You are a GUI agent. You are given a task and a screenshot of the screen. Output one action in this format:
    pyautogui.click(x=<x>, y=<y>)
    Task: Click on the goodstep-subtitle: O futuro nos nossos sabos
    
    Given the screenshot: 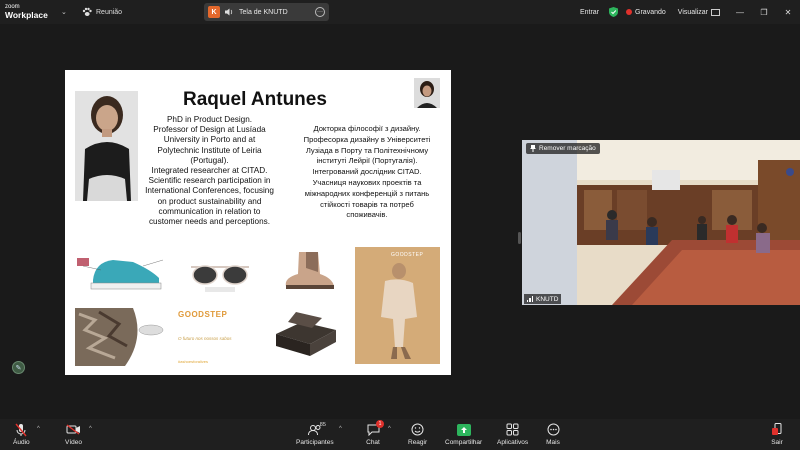 What is the action you would take?
    pyautogui.click(x=205, y=338)
    